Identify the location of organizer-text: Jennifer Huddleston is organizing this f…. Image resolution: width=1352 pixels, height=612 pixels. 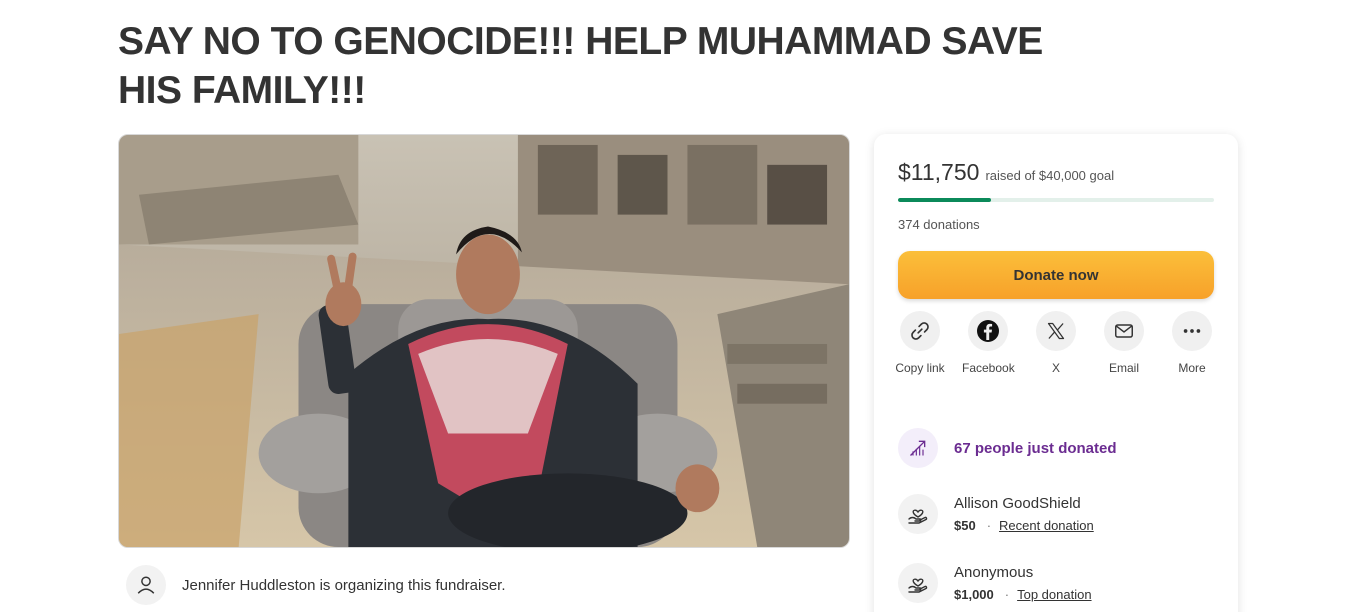
(344, 585).